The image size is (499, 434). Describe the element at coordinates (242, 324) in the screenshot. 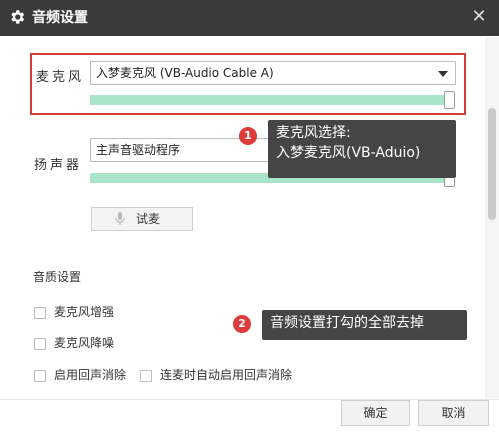

I see `annotation-badge-2: 2` at that location.